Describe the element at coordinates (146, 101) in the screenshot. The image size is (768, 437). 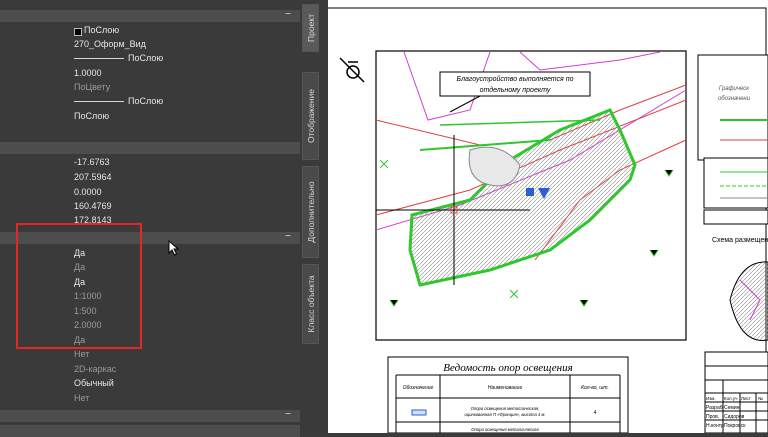
I see `lineweight-value: ПоСлою` at that location.